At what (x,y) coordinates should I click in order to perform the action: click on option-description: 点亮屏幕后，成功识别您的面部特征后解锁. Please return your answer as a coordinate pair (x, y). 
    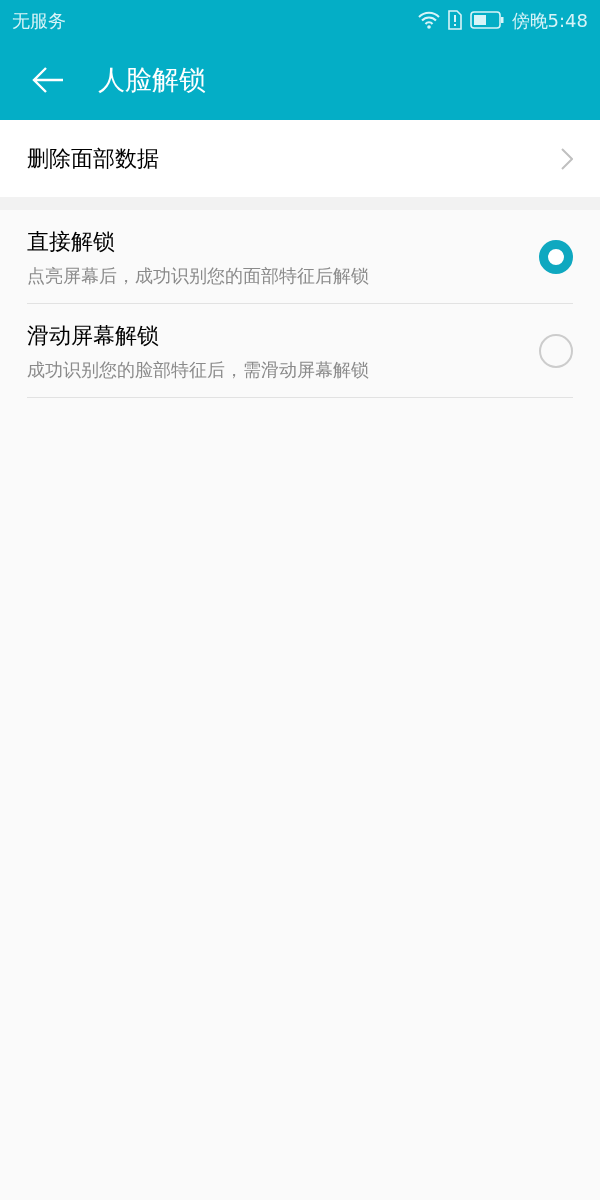
    Looking at the image, I should click on (198, 275).